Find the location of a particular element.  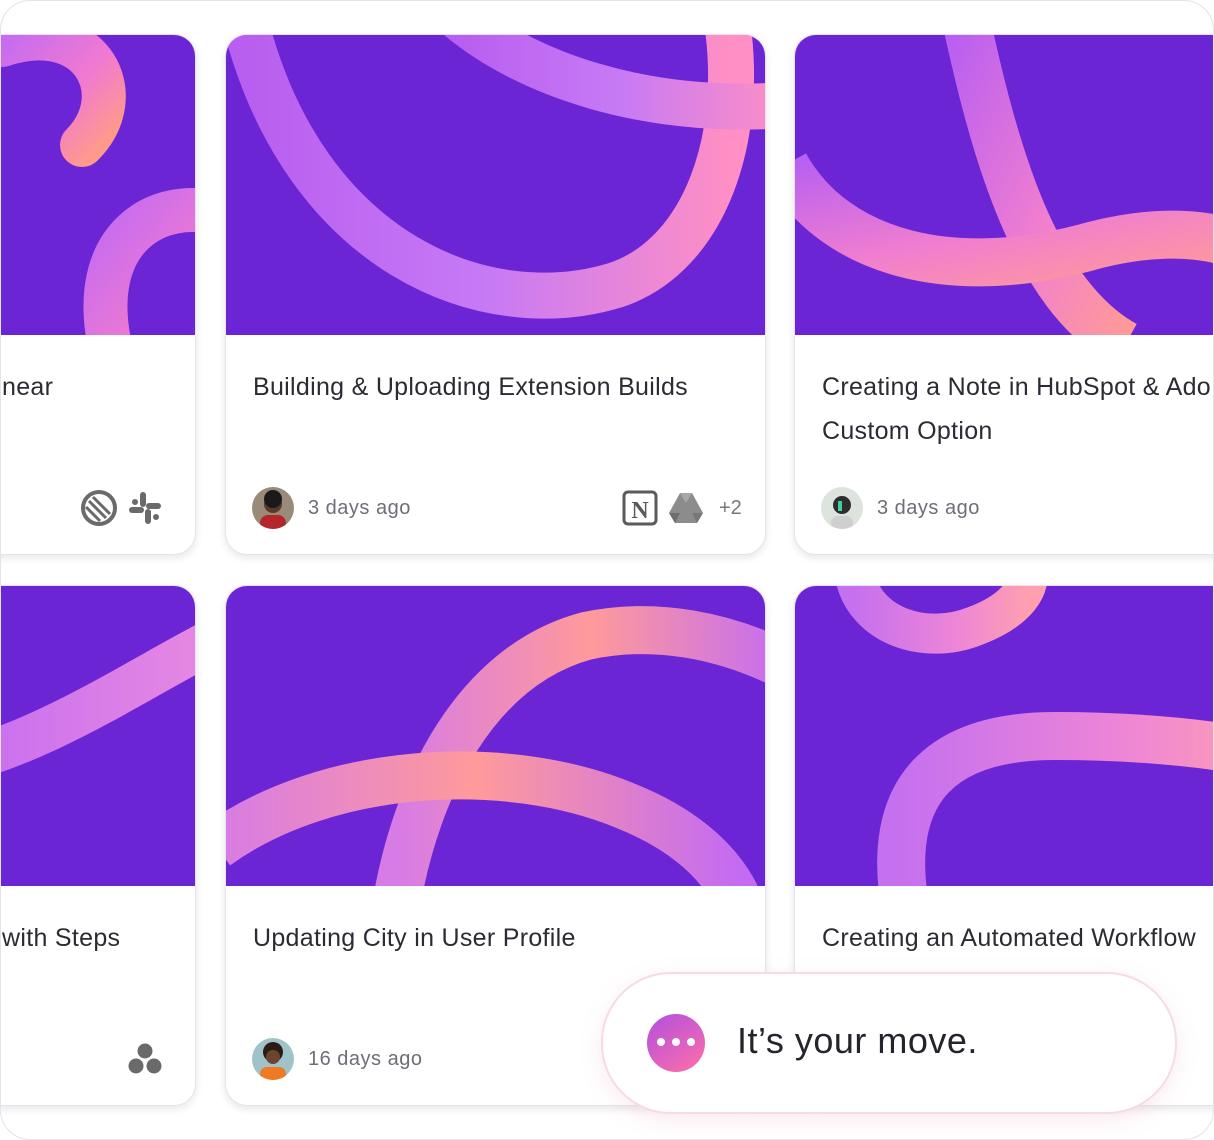

card-title: near is located at coordinates (28, 387).